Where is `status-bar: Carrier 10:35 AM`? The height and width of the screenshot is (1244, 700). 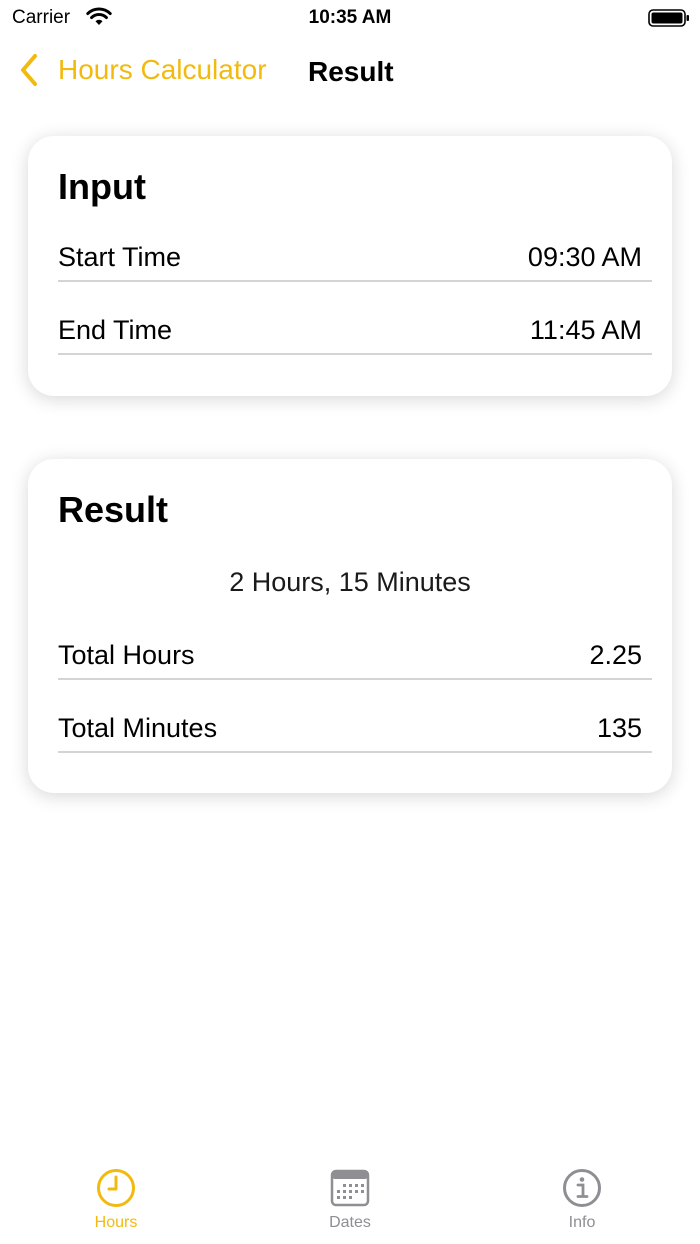
status-bar: Carrier 10:35 AM is located at coordinates (350, 18).